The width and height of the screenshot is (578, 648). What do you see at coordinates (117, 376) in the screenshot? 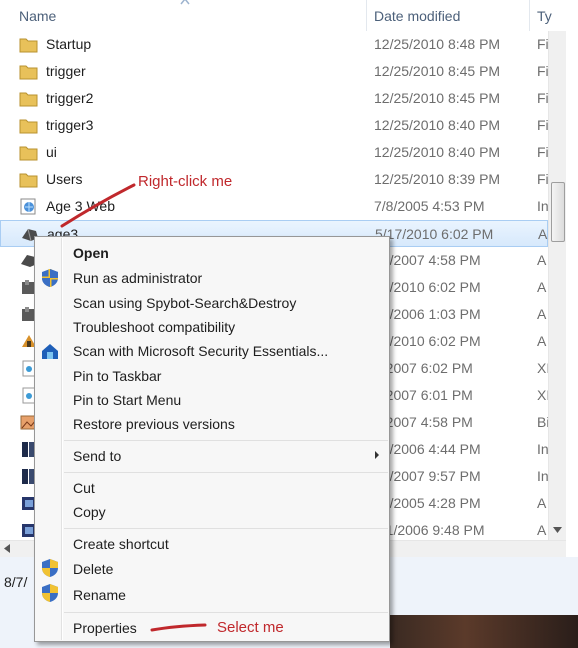
I see `menu-item-pin-taskbar: Pin to Taskbar` at bounding box center [117, 376].